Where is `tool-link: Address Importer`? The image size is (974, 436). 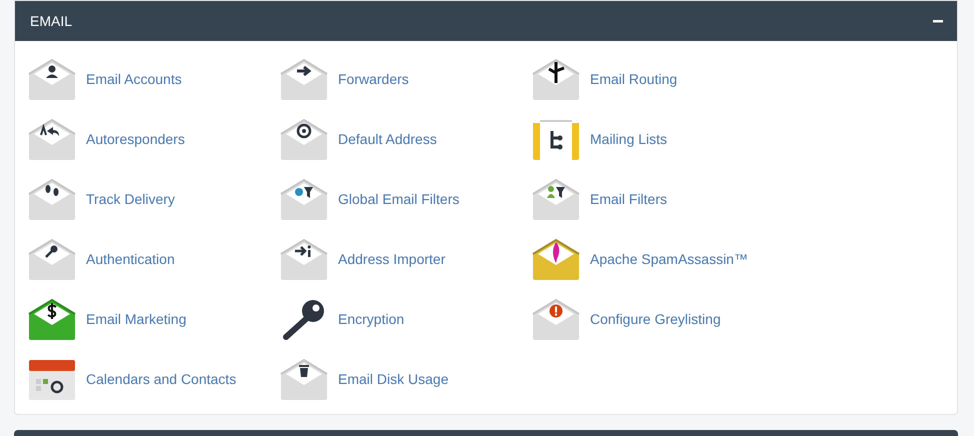
tool-link: Address Importer is located at coordinates (363, 259).